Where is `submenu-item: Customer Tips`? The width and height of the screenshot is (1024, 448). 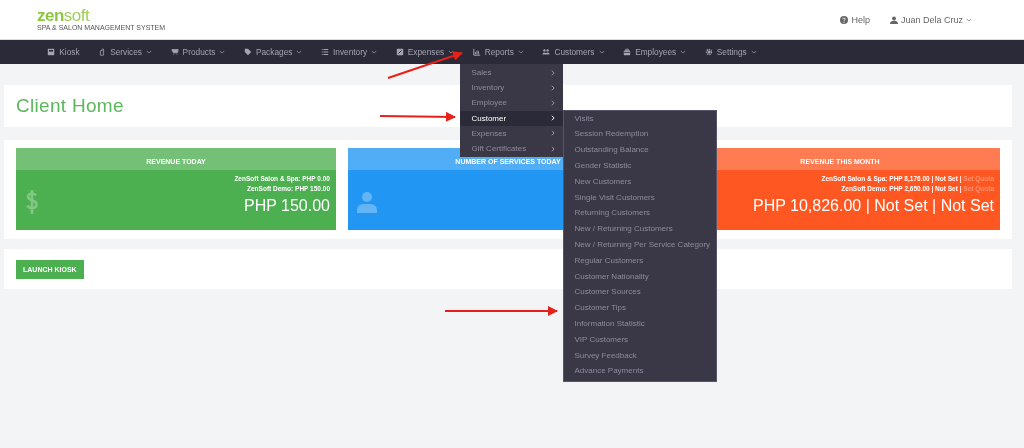
submenu-item: Customer Tips is located at coordinates (640, 308).